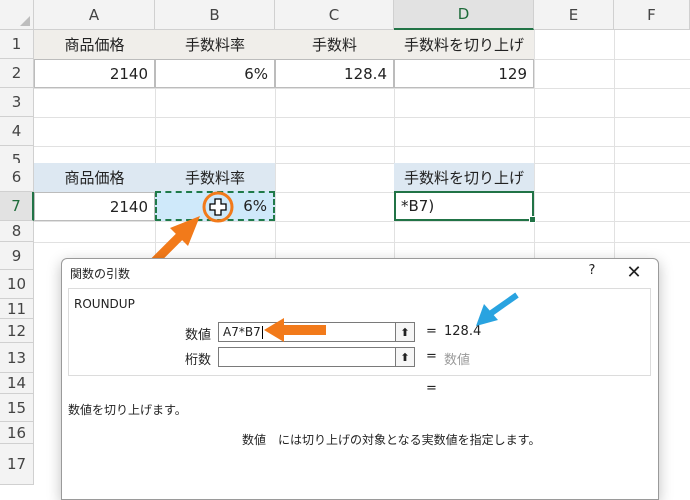 The width and height of the screenshot is (690, 500). What do you see at coordinates (242, 332) in the screenshot?
I see `number-input-value: A7*B7` at bounding box center [242, 332].